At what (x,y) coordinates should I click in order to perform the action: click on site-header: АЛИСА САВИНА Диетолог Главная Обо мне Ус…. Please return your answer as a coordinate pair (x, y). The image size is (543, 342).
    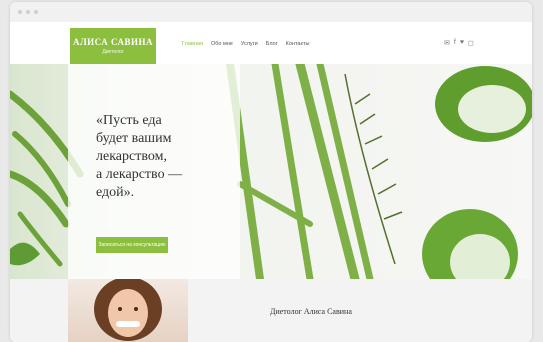
    Looking at the image, I should click on (271, 43).